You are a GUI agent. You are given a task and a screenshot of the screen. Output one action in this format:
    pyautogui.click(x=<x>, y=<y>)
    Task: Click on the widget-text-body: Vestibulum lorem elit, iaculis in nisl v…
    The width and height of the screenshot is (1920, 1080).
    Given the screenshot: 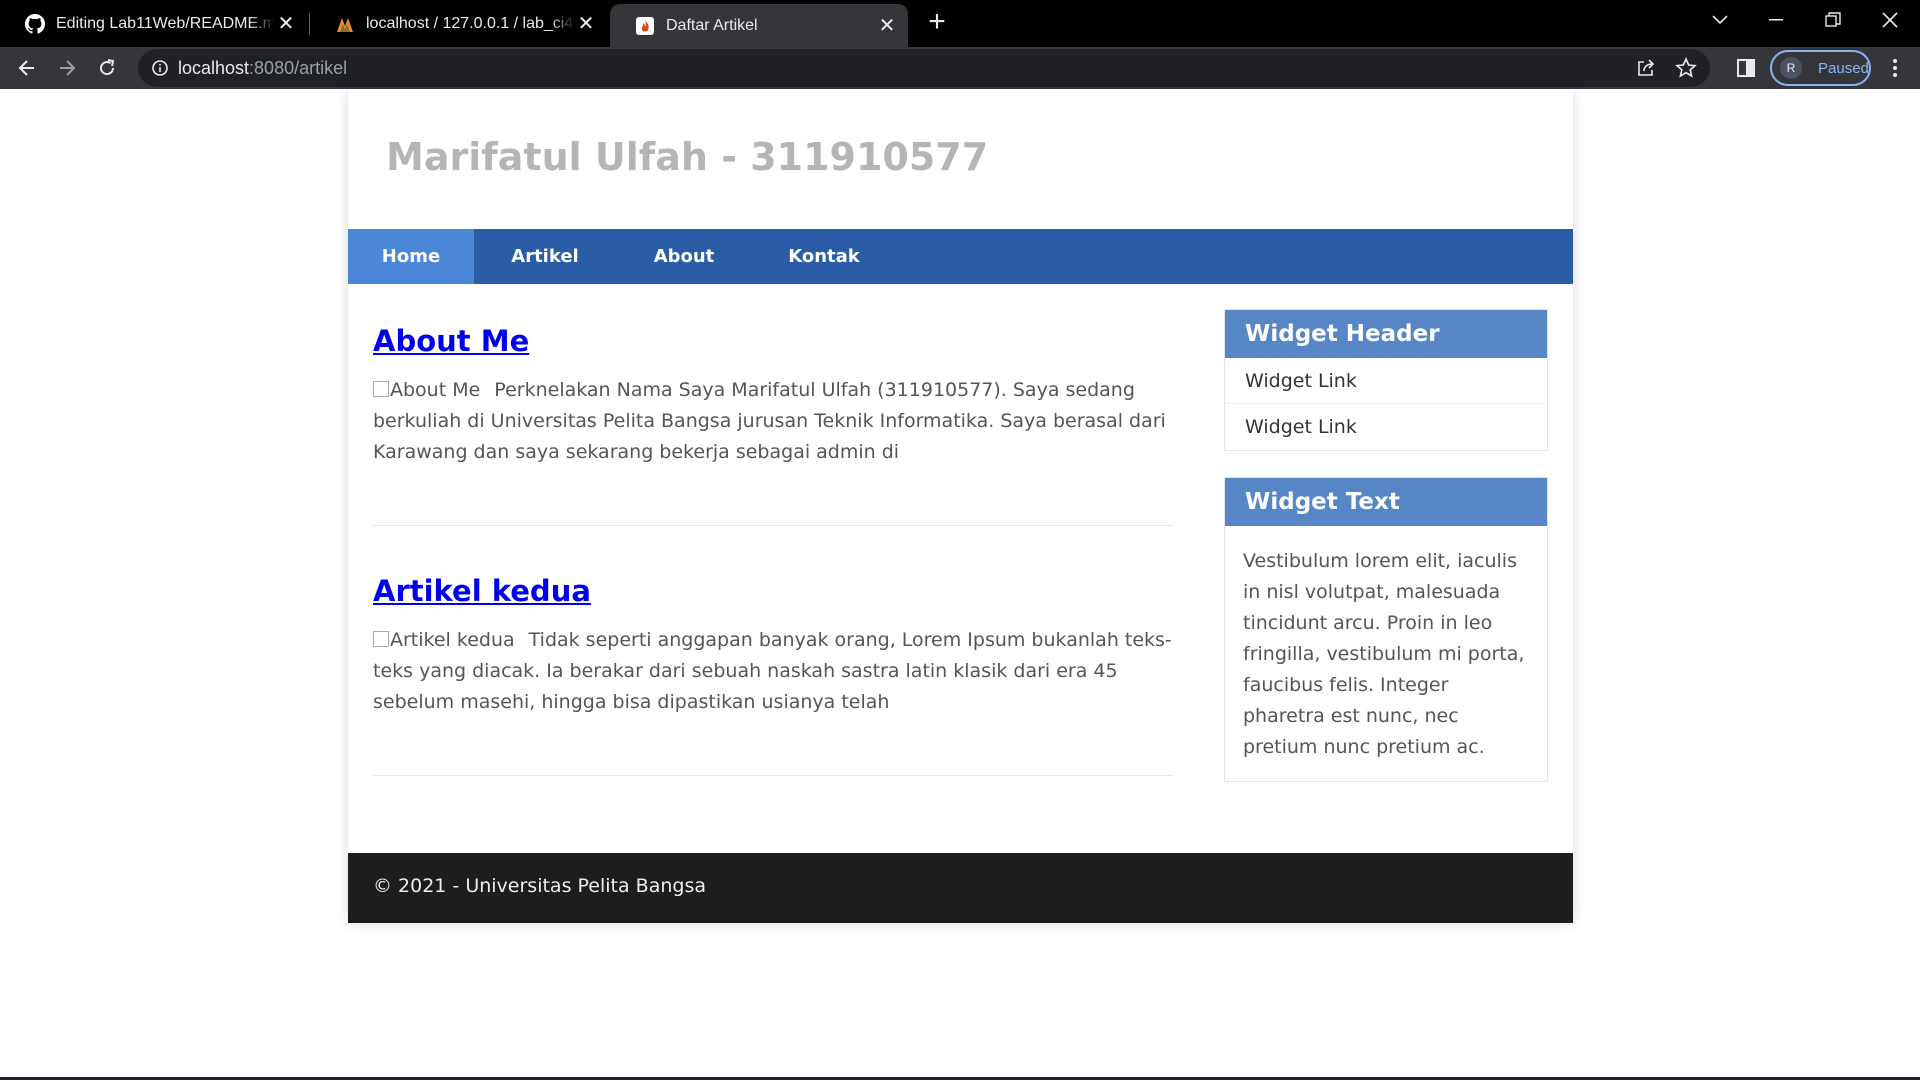 What is the action you would take?
    pyautogui.click(x=1384, y=654)
    